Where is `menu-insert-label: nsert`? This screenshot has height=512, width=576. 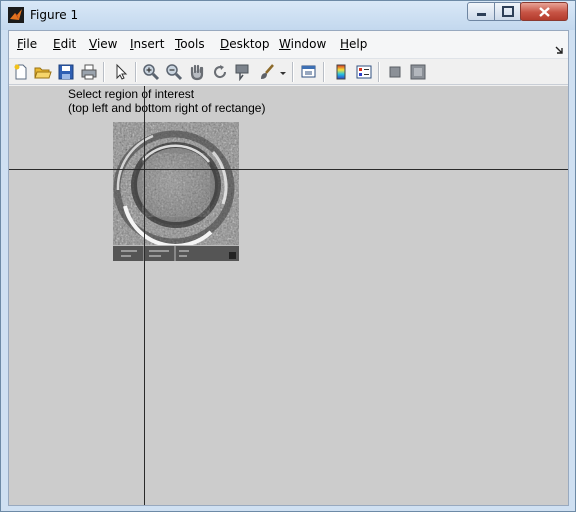
menu-insert-label: nsert is located at coordinates (149, 44).